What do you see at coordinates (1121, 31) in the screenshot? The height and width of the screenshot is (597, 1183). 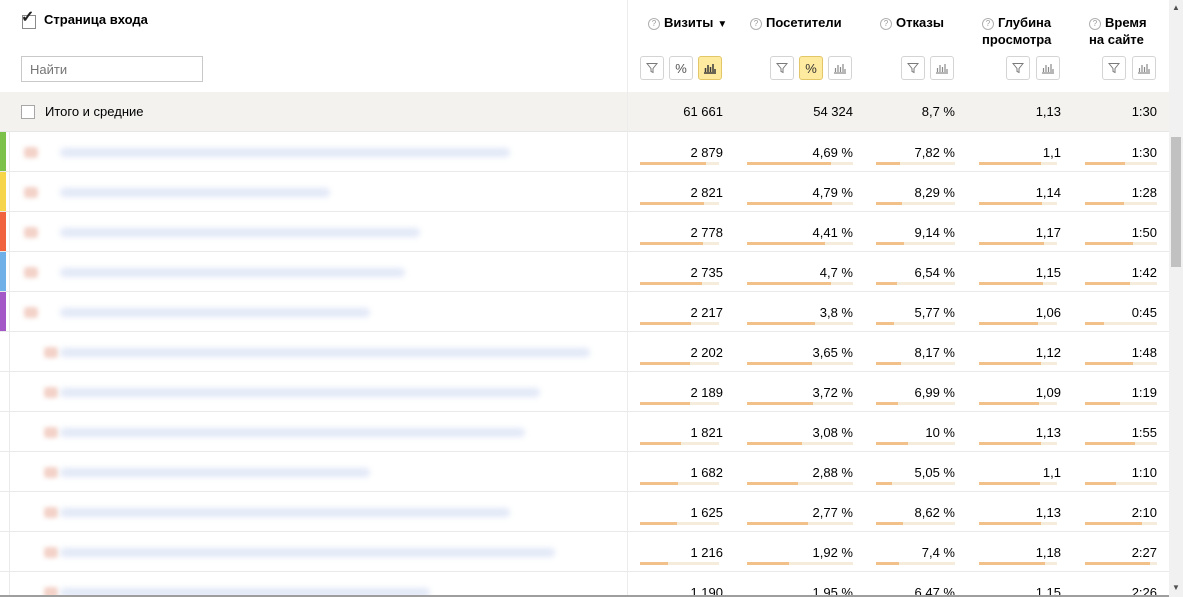 I see `column-header-time: ? Время на сайте` at bounding box center [1121, 31].